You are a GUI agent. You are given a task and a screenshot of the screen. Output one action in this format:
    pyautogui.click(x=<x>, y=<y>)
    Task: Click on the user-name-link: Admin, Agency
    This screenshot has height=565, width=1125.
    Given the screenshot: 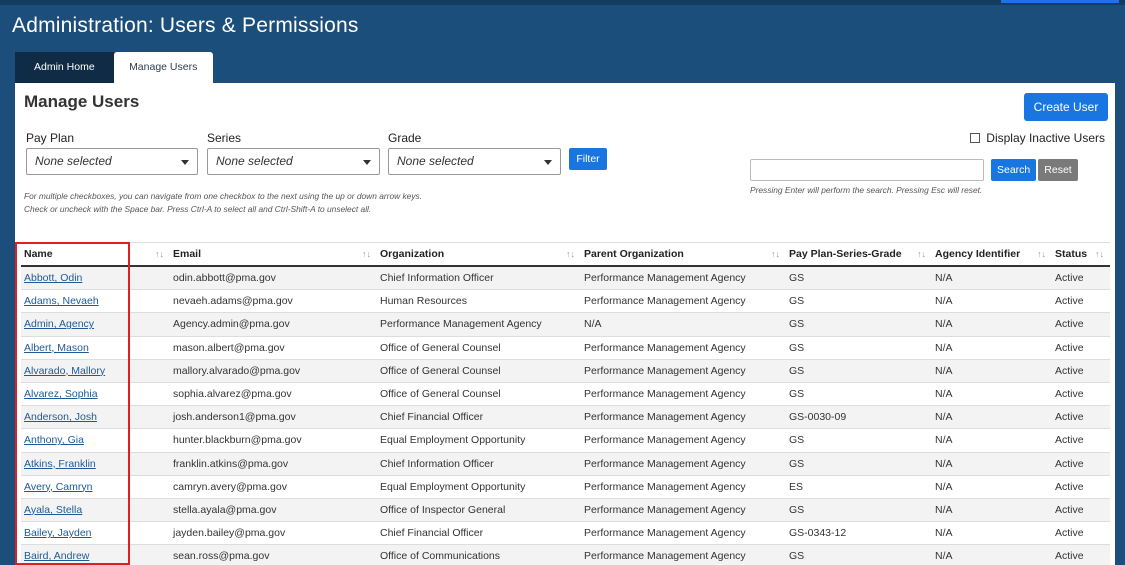 What is the action you would take?
    pyautogui.click(x=59, y=324)
    